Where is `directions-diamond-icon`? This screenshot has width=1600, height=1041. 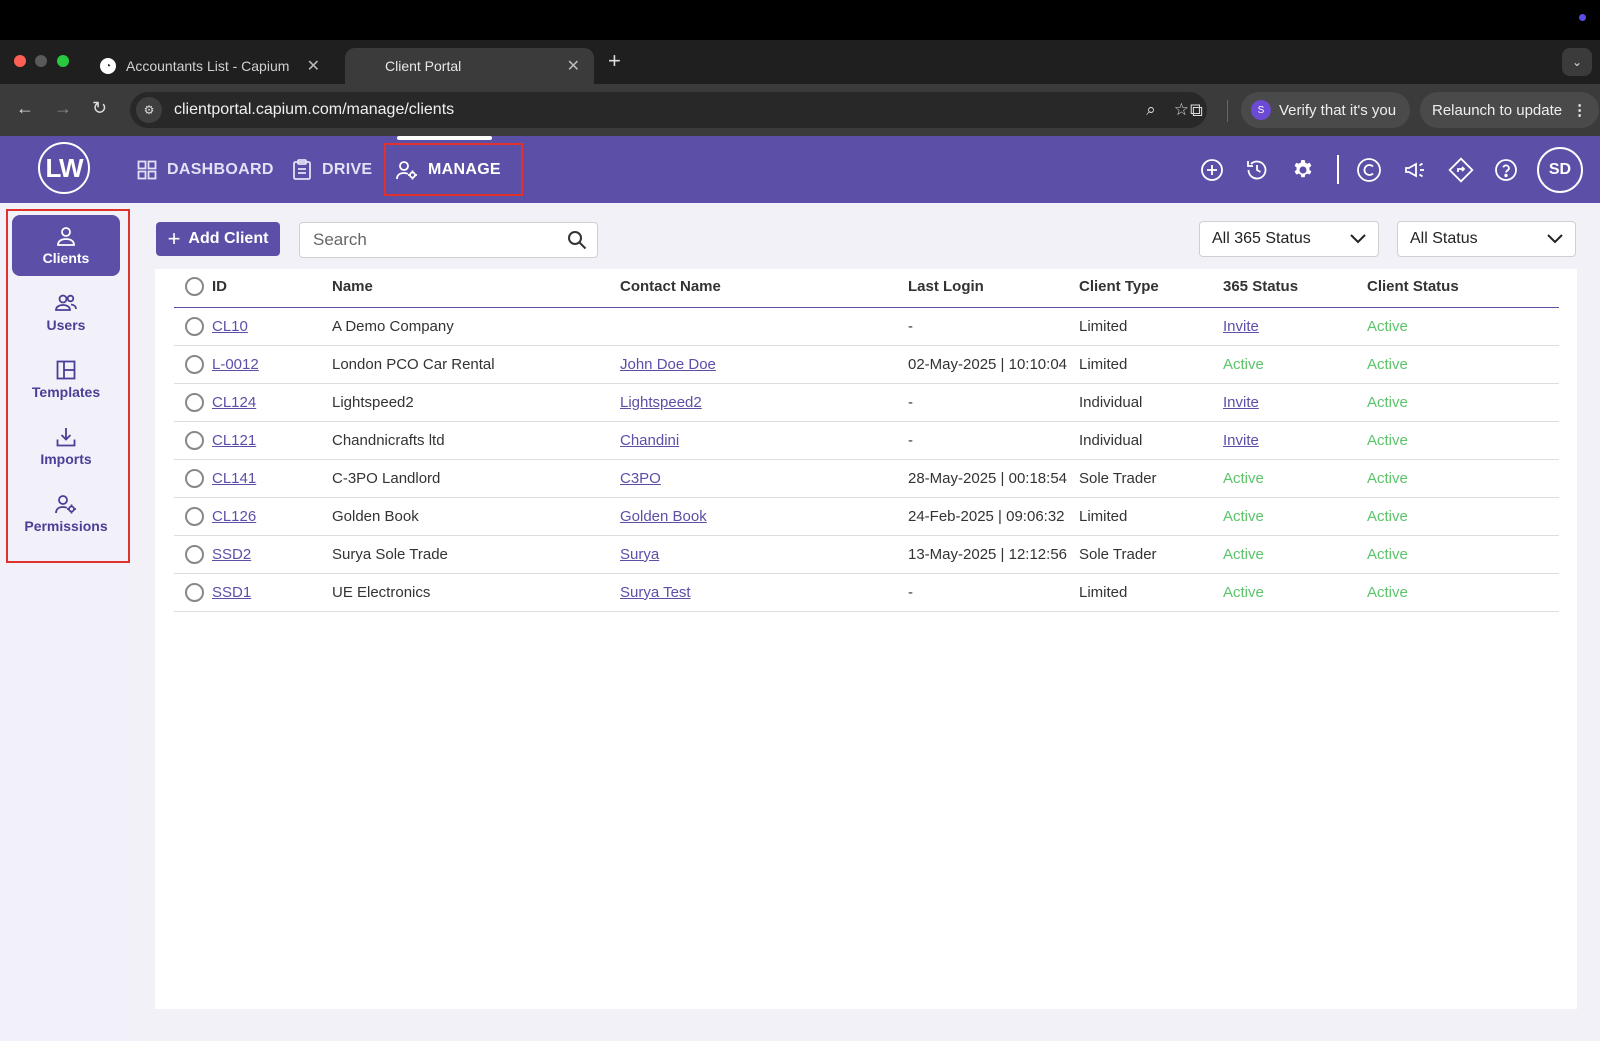
directions-diamond-icon is located at coordinates (1461, 170).